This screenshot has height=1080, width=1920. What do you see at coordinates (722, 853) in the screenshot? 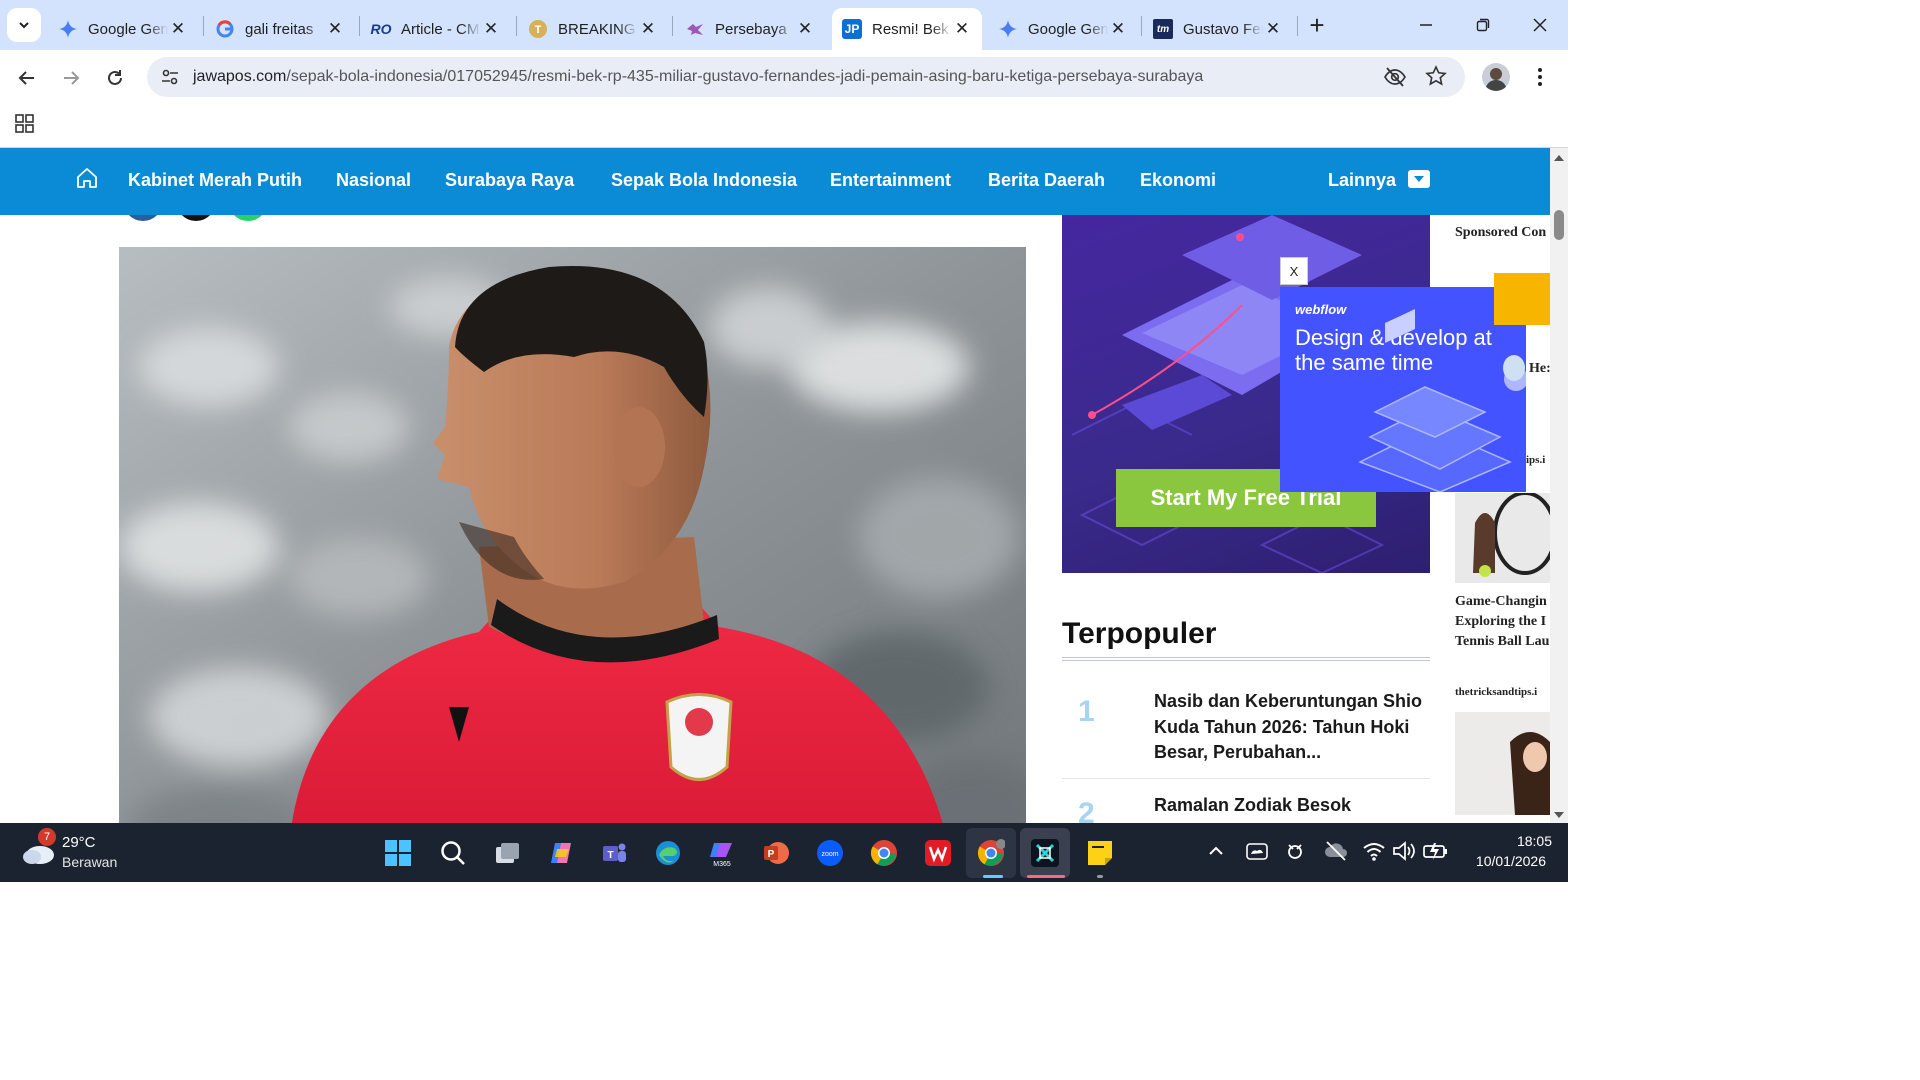
I see `m365-button: M365` at bounding box center [722, 853].